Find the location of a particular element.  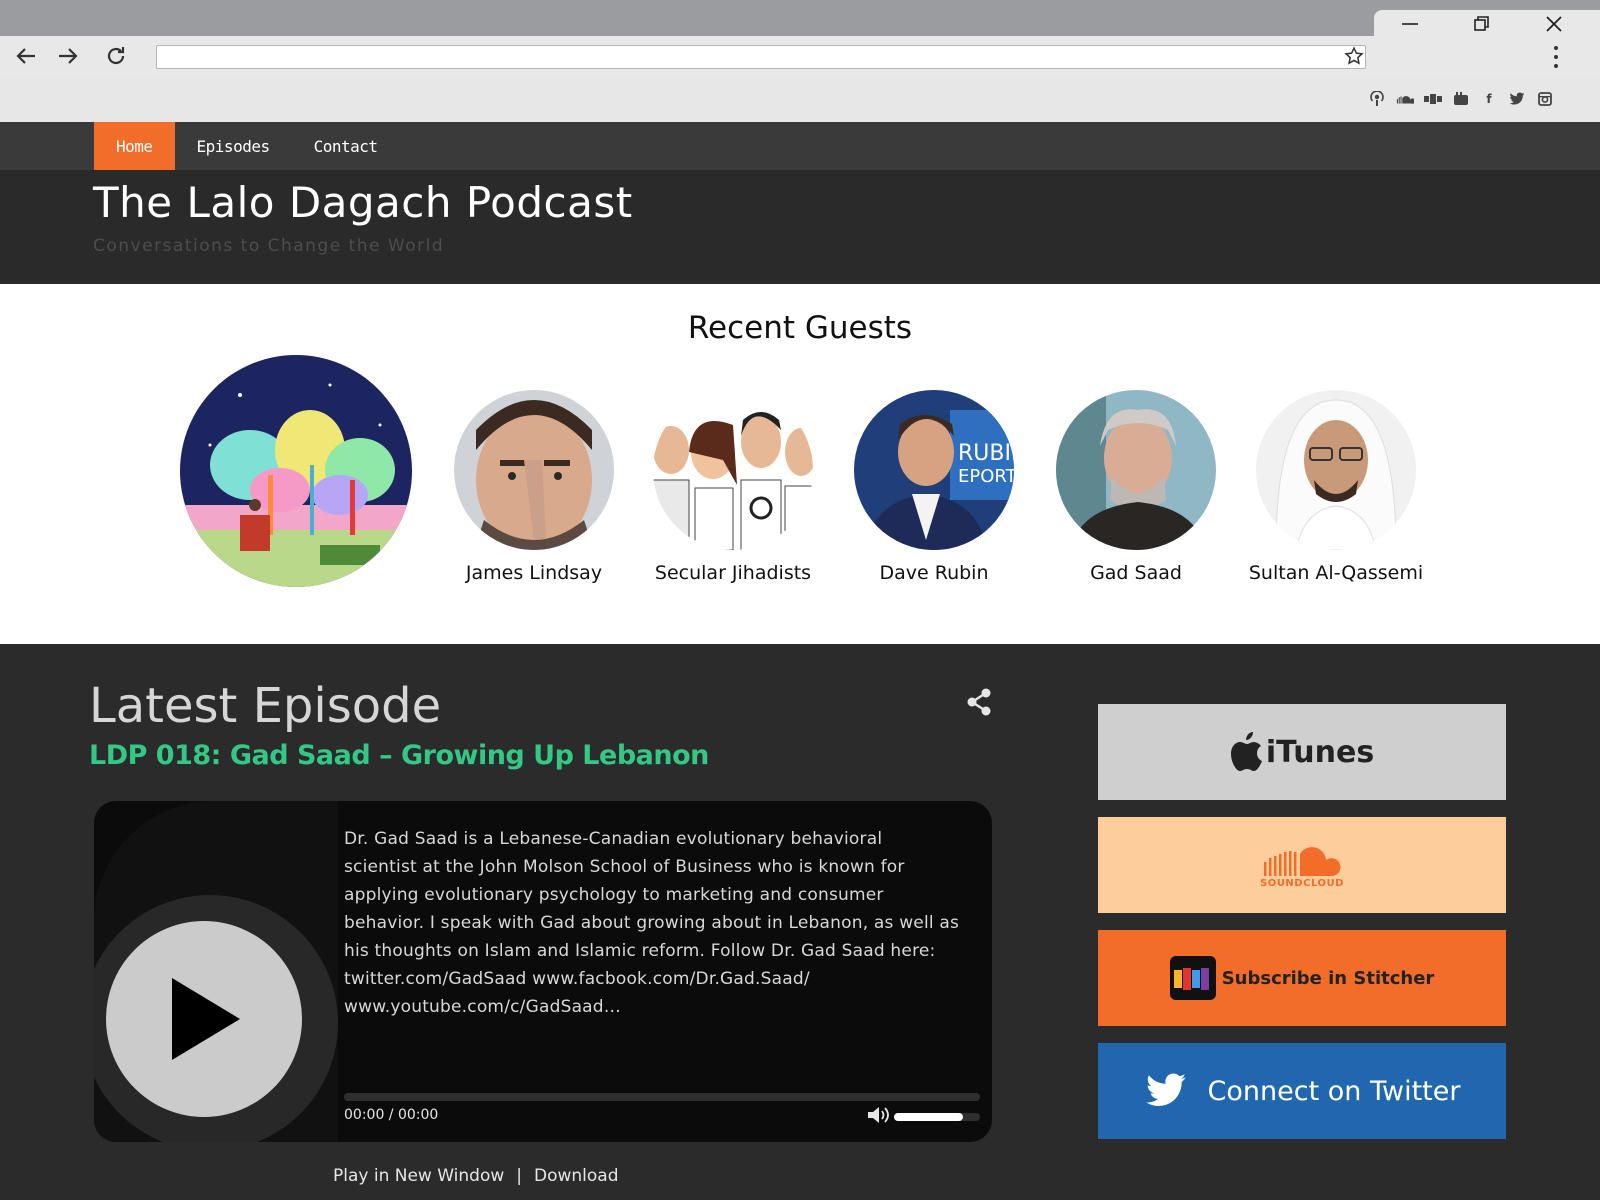

guest-sultan-al-qassemi: Sultan Al-Qassemi is located at coordinates (1336, 487).